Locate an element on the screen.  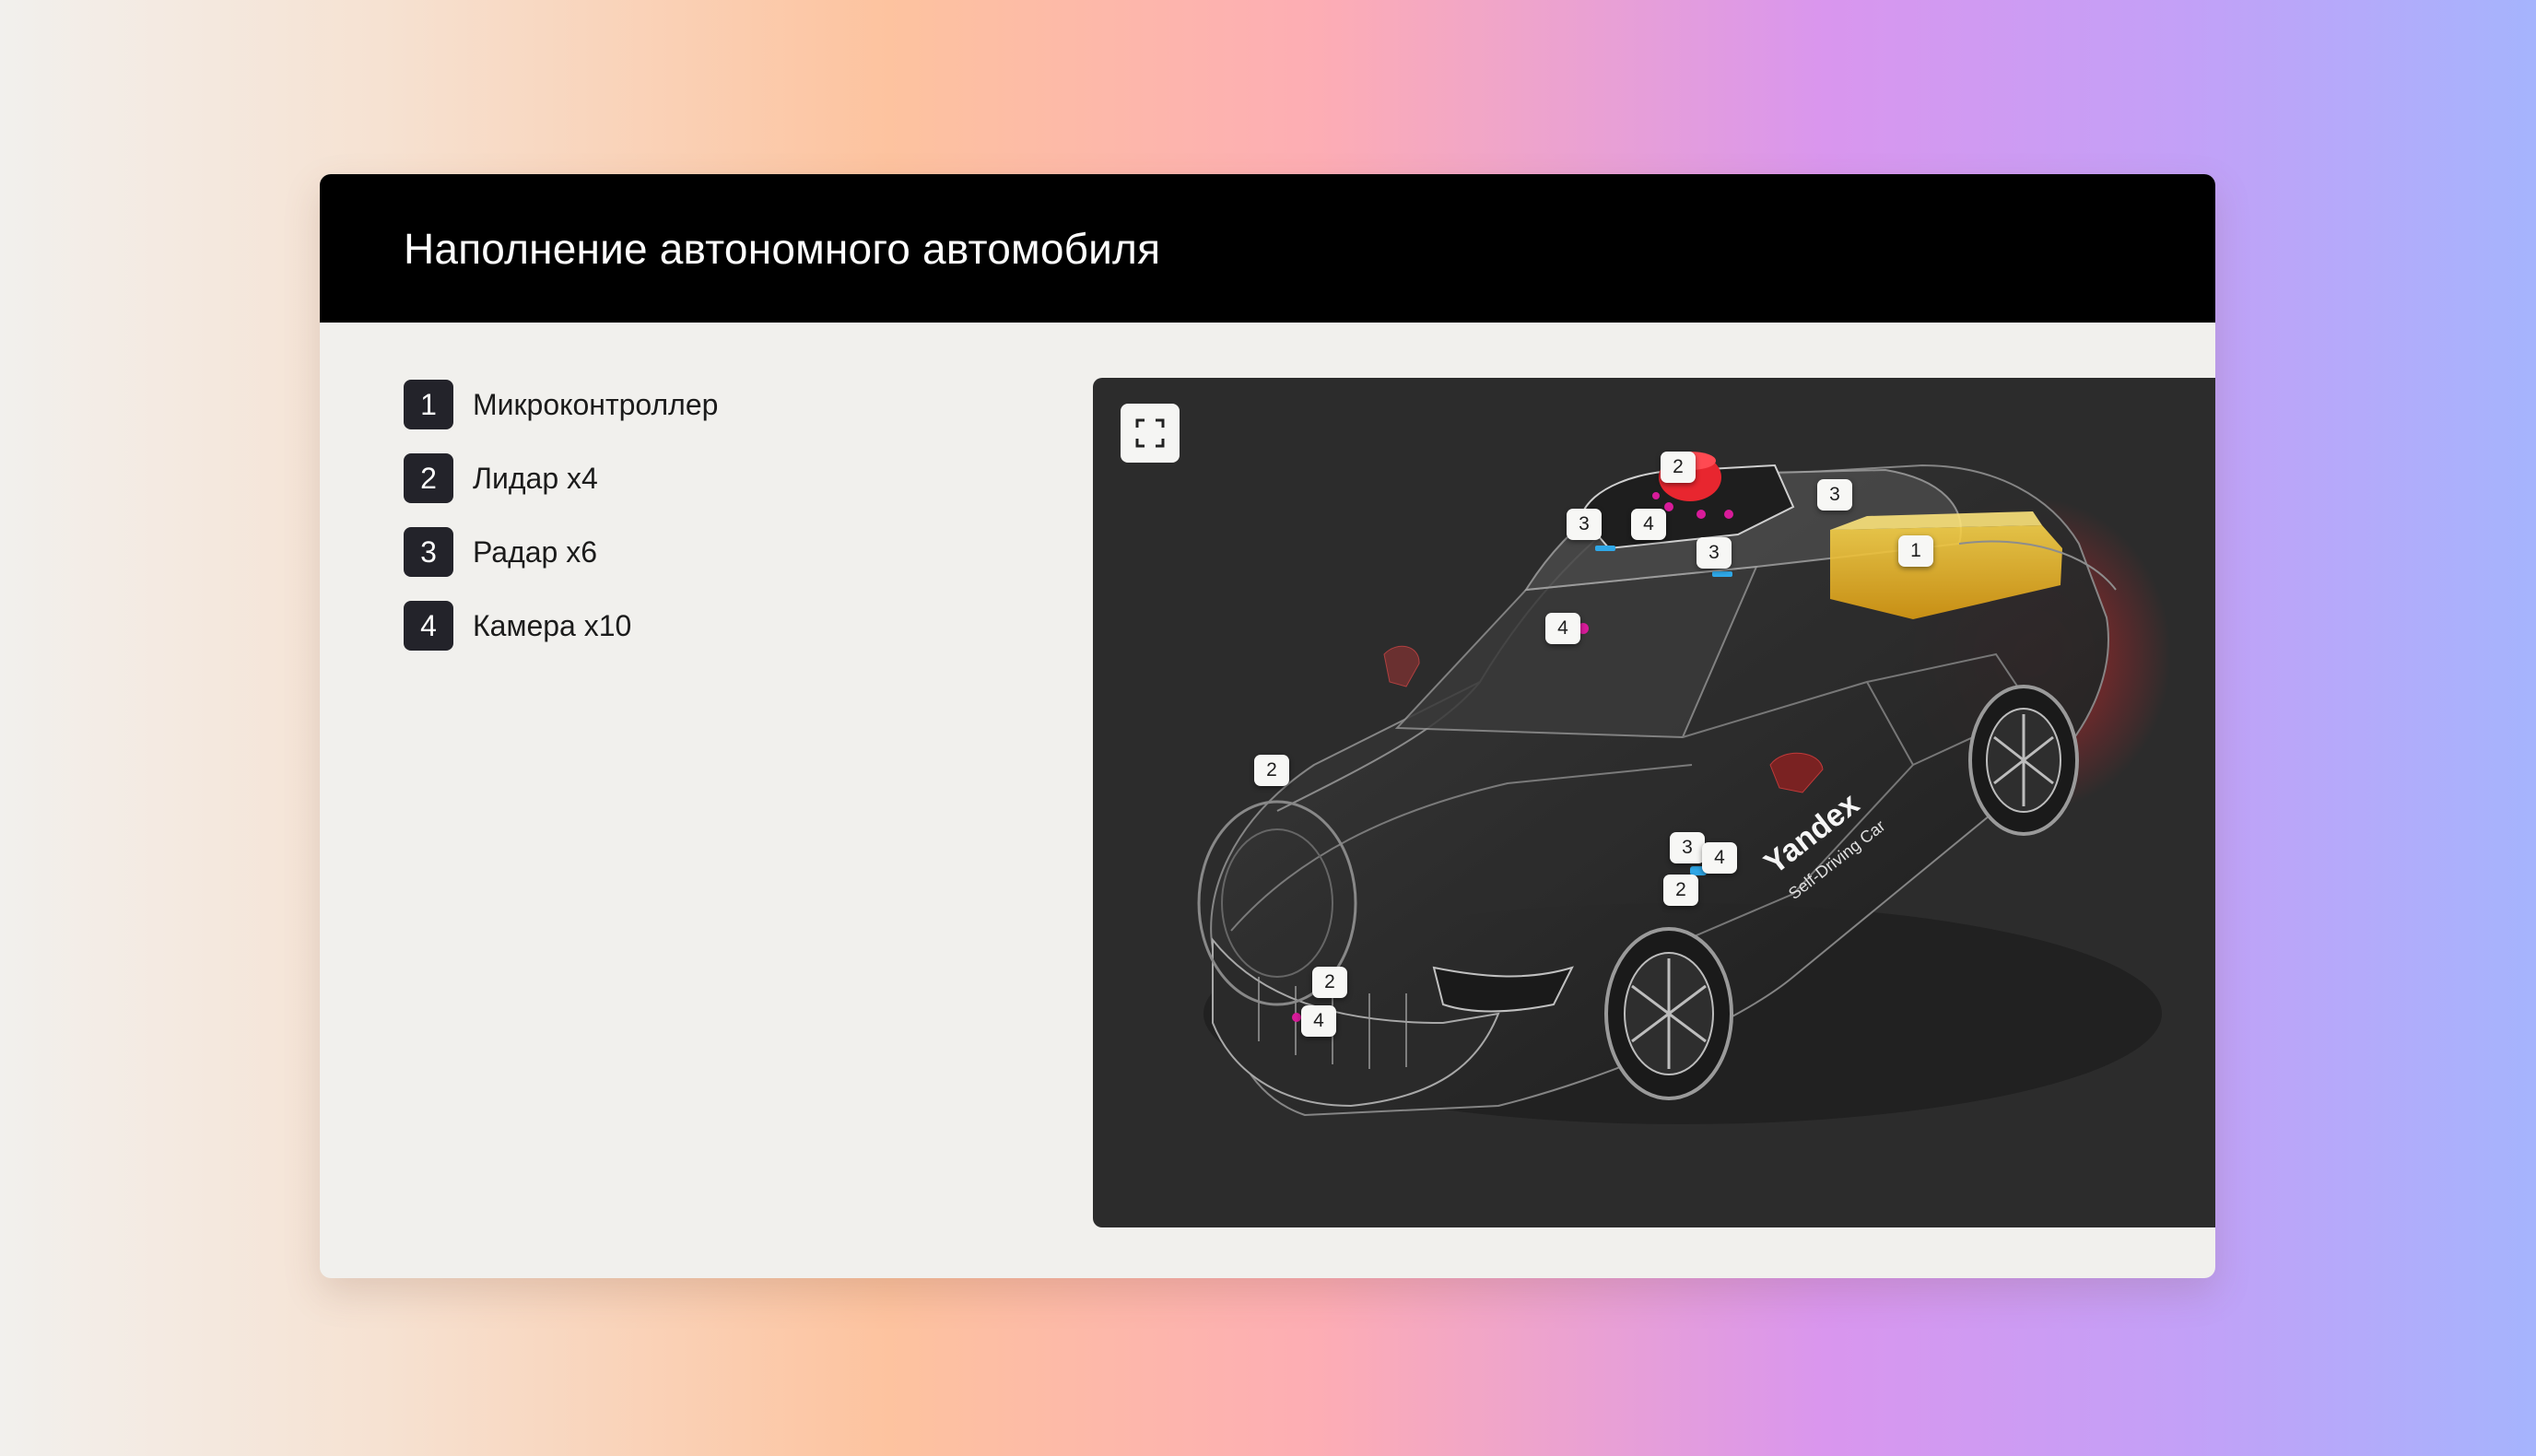
legend-label: Микроконтроллер is located at coordinates (596, 404).